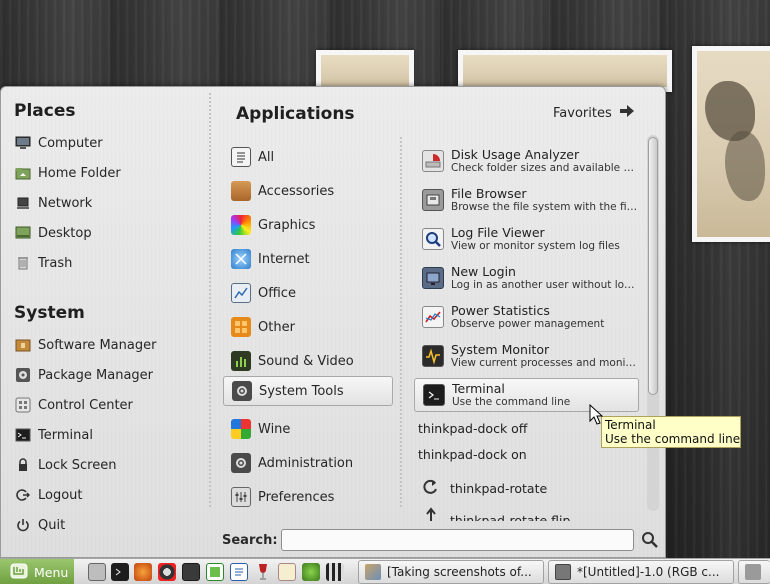 This screenshot has width=770, height=584. What do you see at coordinates (110, 173) in the screenshot?
I see `places-item-home-folder: Home Folder` at bounding box center [110, 173].